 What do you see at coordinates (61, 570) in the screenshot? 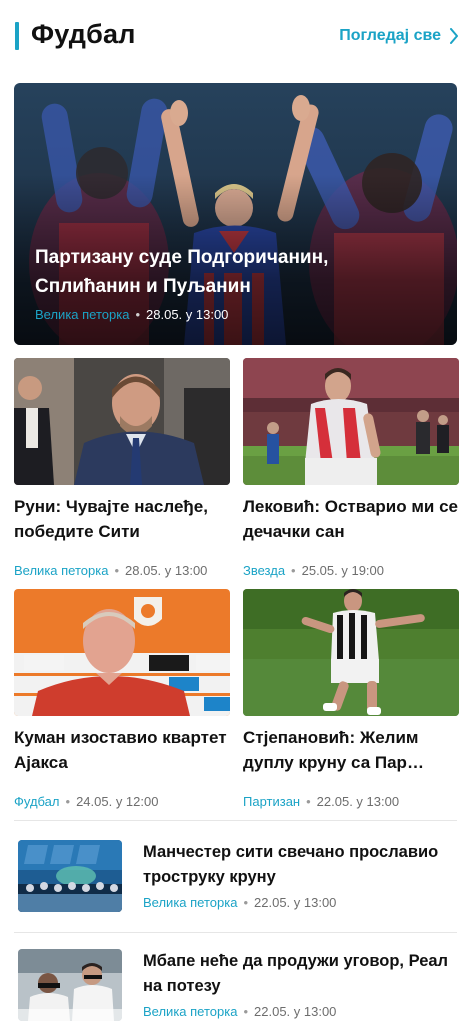
I see `card-category: Велика петорка` at bounding box center [61, 570].